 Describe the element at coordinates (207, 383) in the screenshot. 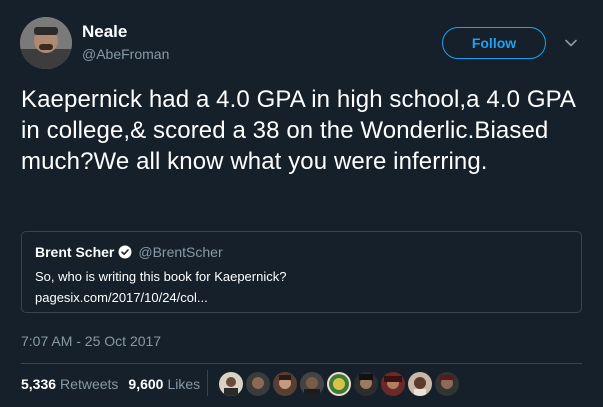

I see `stats-separator` at that location.